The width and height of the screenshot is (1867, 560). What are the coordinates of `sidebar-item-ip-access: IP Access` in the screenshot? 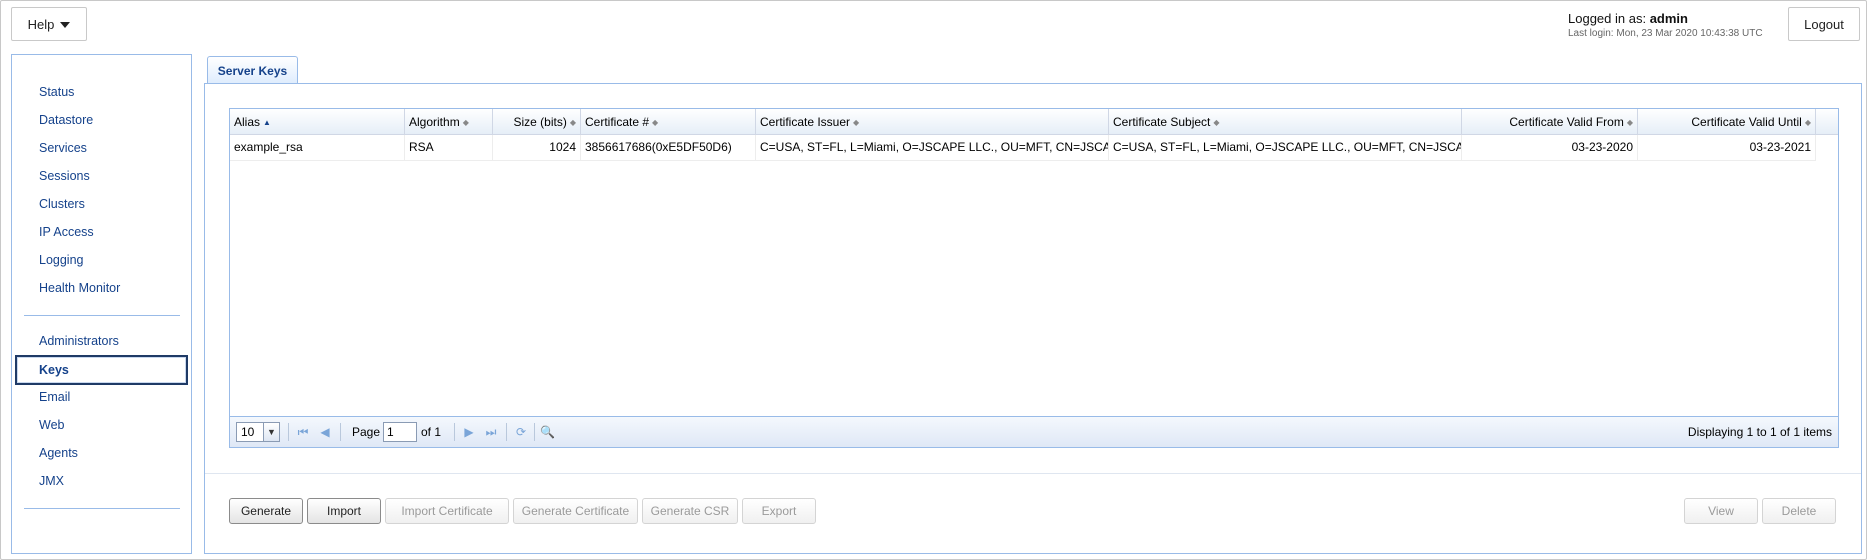 It's located at (66, 232).